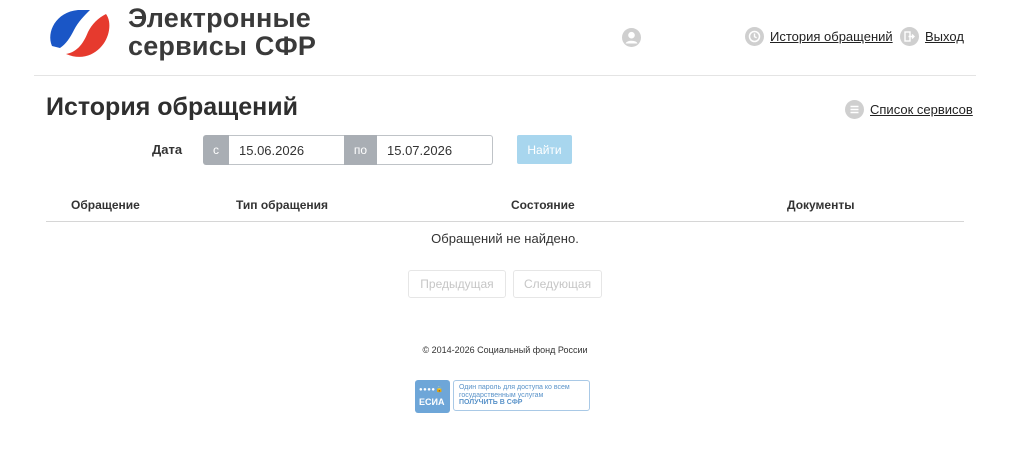  I want to click on empty-table-message: Обращений не найдено., so click(505, 238).